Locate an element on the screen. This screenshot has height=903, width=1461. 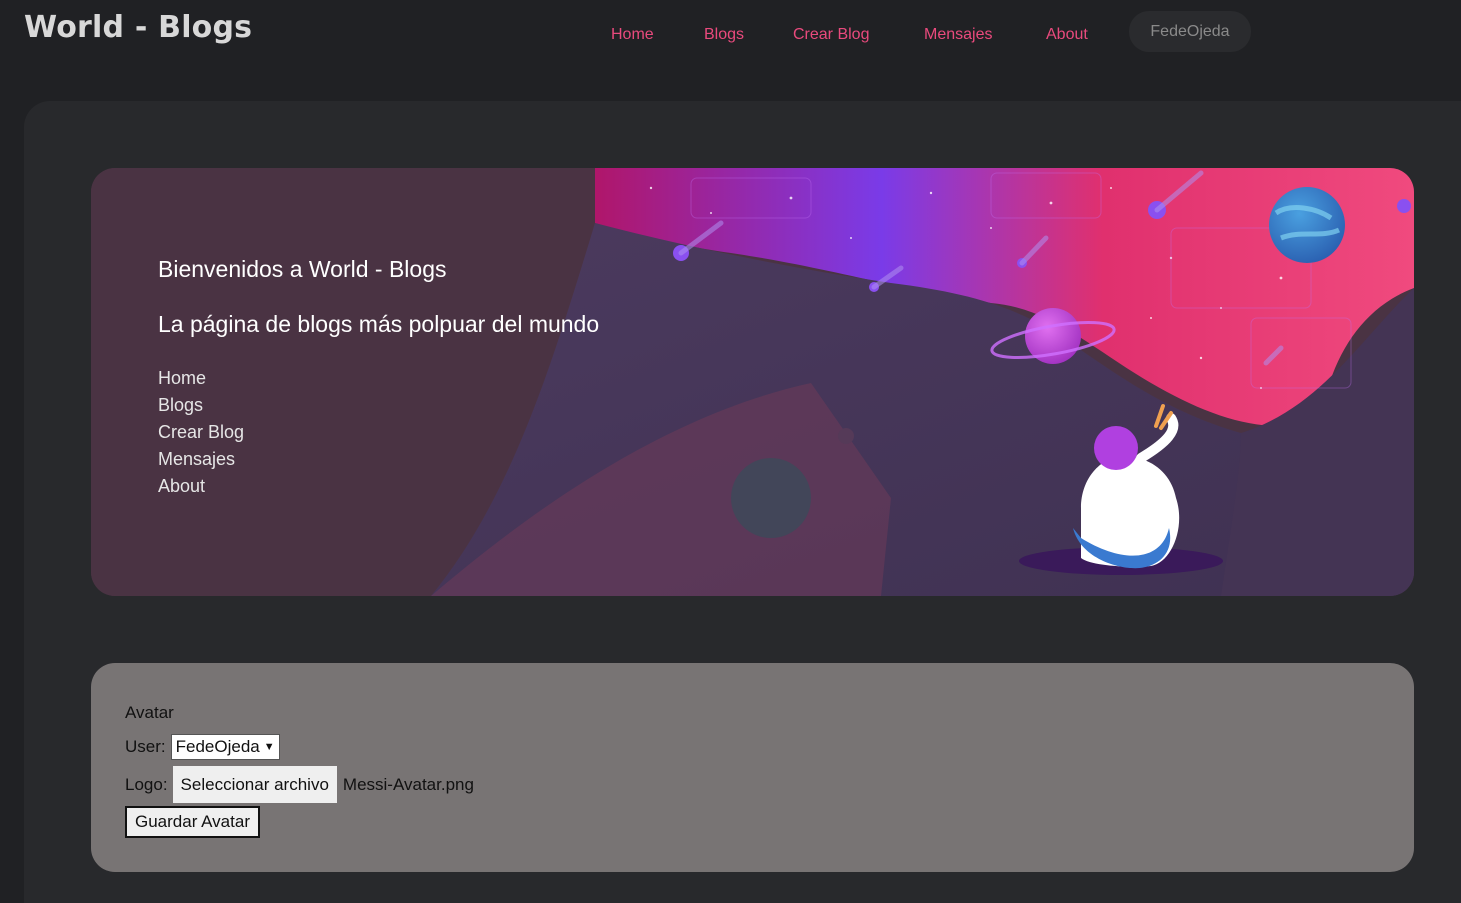
chevron-down-icon: ▼ is located at coordinates (269, 747).